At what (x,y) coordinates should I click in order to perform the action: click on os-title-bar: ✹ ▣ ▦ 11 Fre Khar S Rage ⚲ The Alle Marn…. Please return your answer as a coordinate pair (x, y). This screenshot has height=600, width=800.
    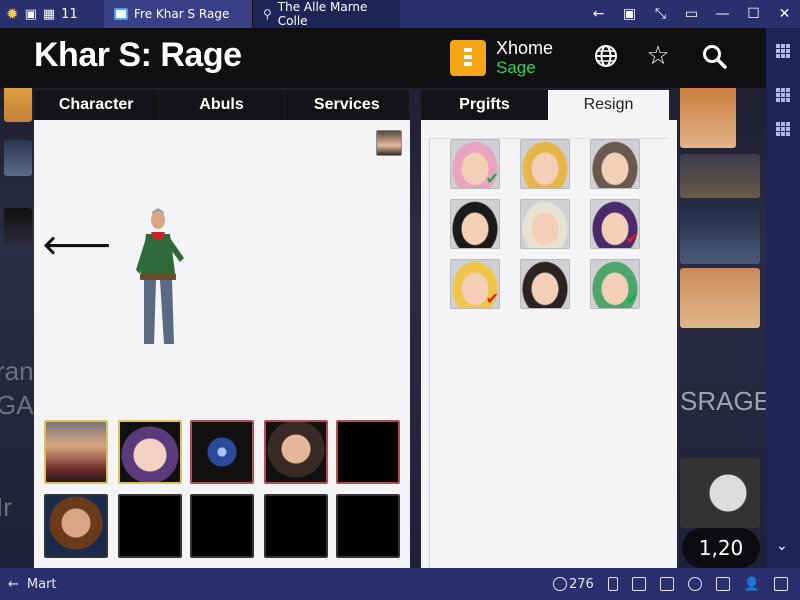
    Looking at the image, I should click on (400, 14).